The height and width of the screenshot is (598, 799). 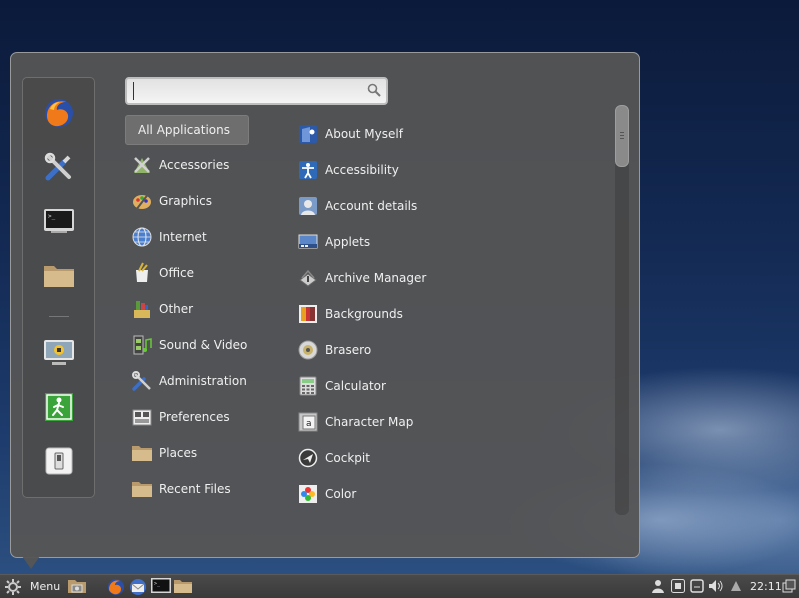 What do you see at coordinates (347, 458) in the screenshot?
I see `app-label: Cockpit` at bounding box center [347, 458].